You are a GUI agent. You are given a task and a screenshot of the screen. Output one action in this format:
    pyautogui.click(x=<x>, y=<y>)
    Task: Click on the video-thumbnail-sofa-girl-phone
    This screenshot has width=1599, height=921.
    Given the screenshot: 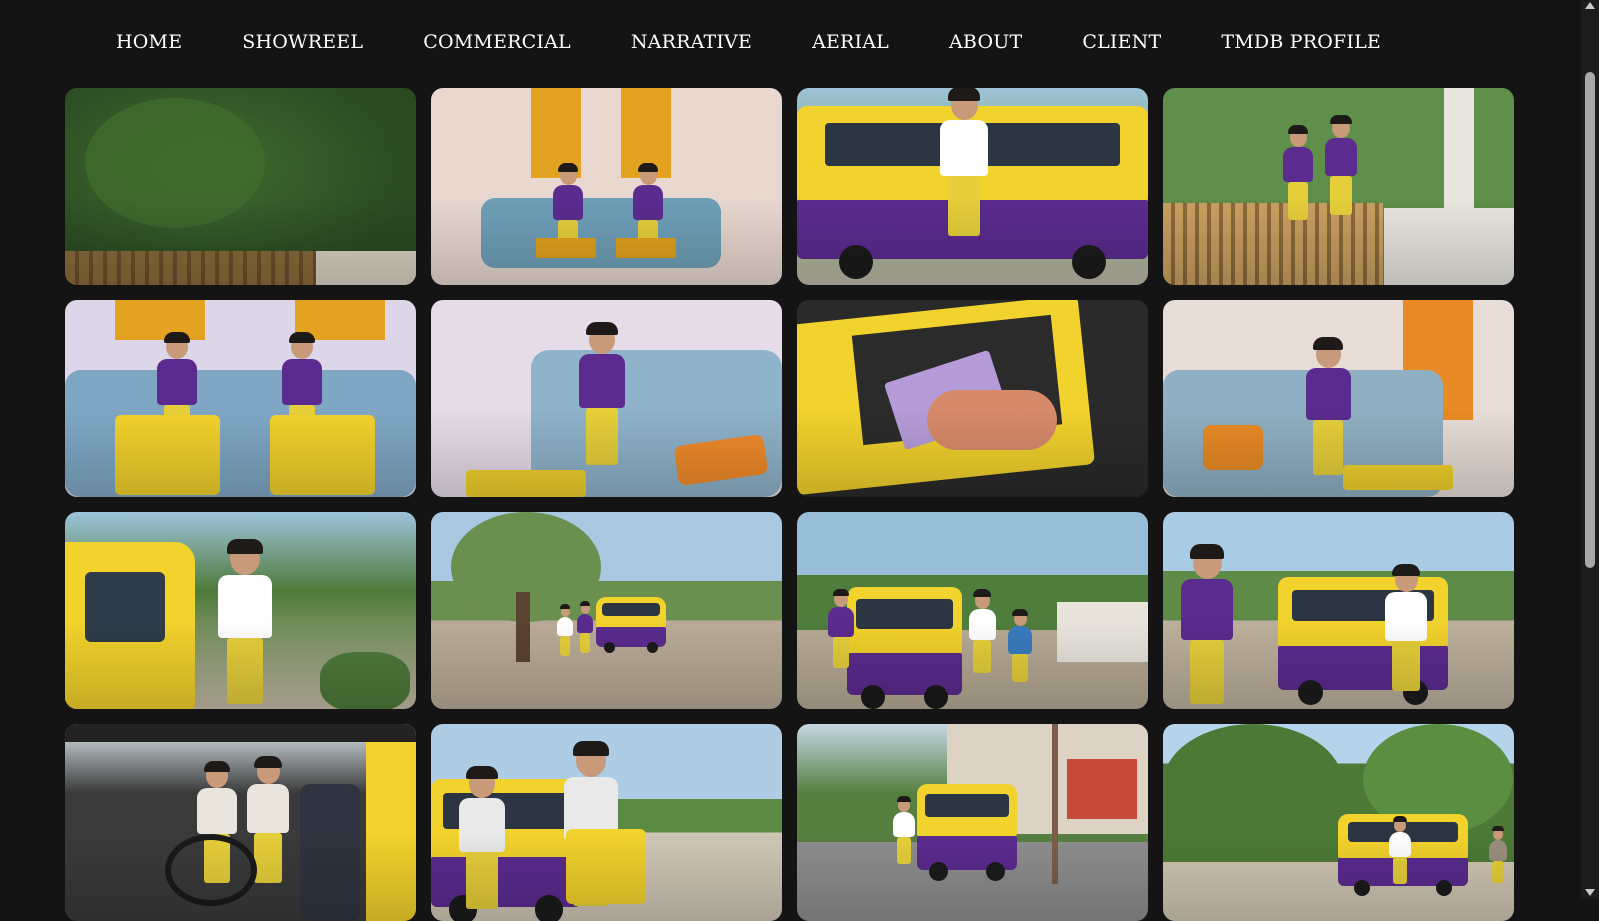 What is the action you would take?
    pyautogui.click(x=606, y=398)
    